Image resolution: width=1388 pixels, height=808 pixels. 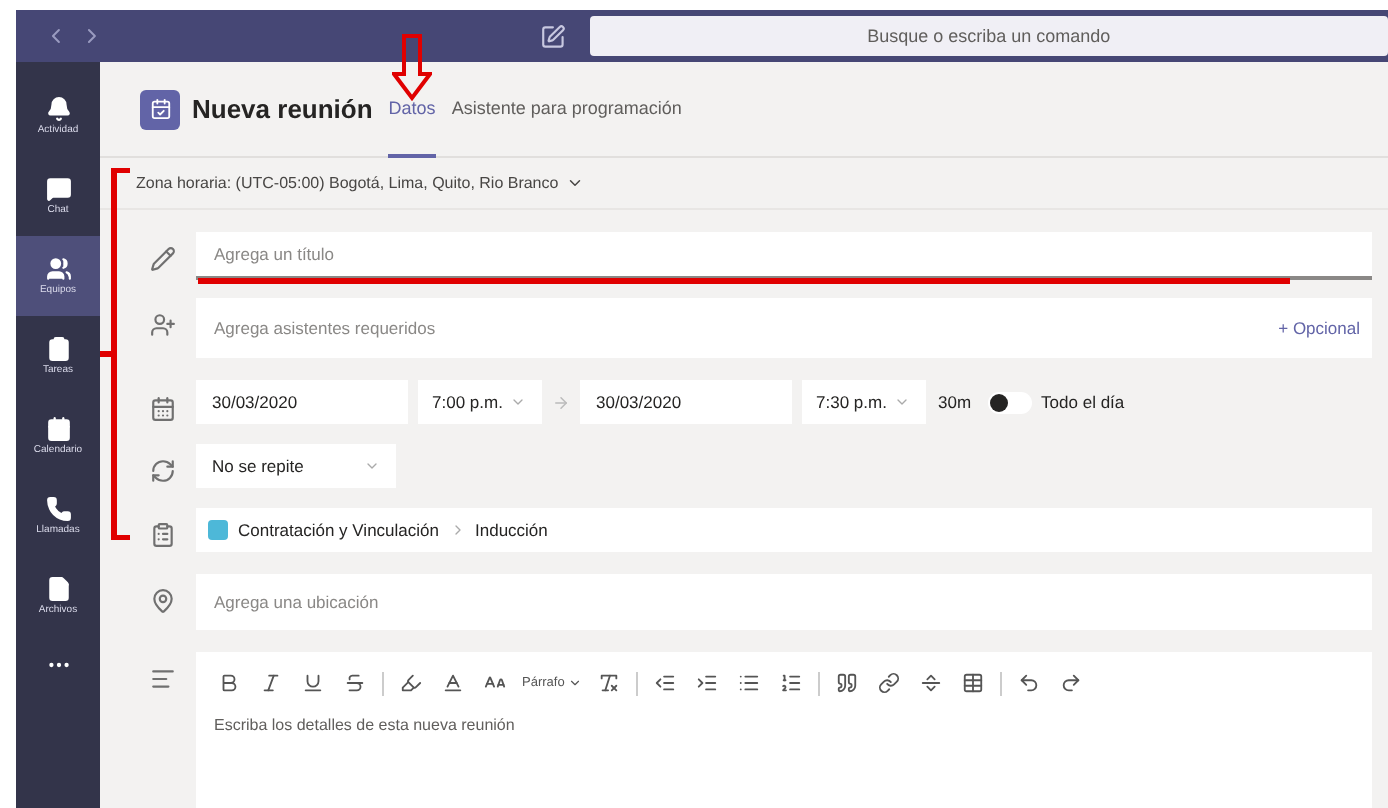 What do you see at coordinates (58, 349) in the screenshot?
I see `clipboard-icon` at bounding box center [58, 349].